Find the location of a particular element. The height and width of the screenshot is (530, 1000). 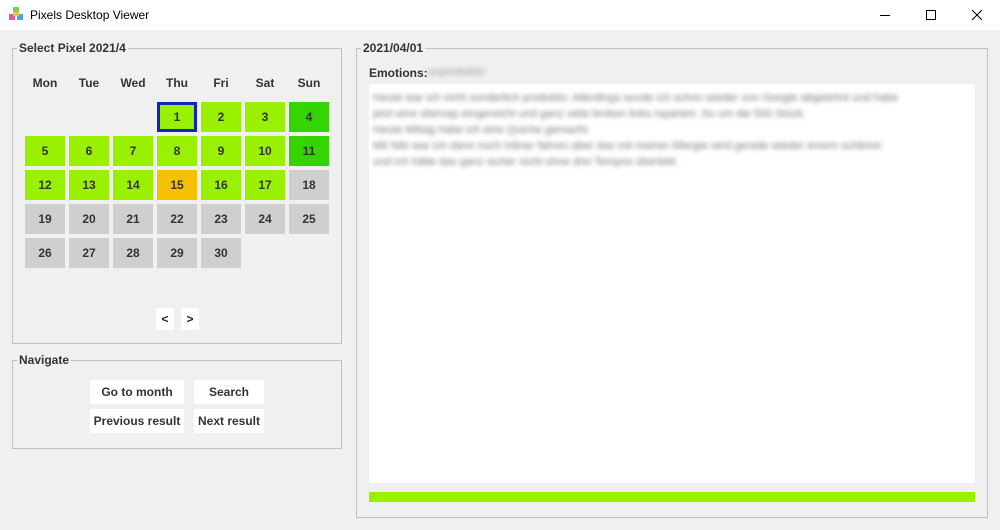

close-icon is located at coordinates (977, 15).